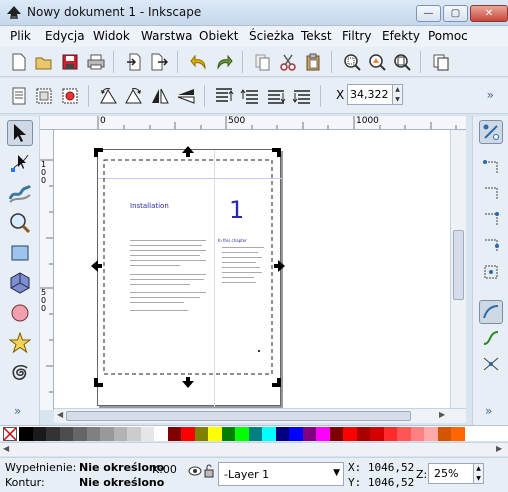  What do you see at coordinates (218, 36) in the screenshot?
I see `menu-obiekt: Obiekt` at bounding box center [218, 36].